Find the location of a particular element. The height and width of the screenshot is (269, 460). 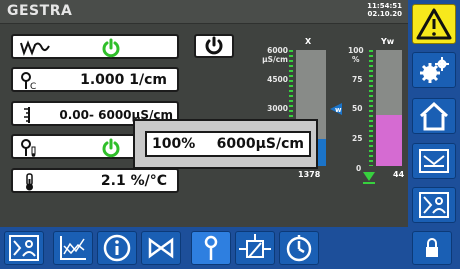

gears-icon is located at coordinates (434, 70).